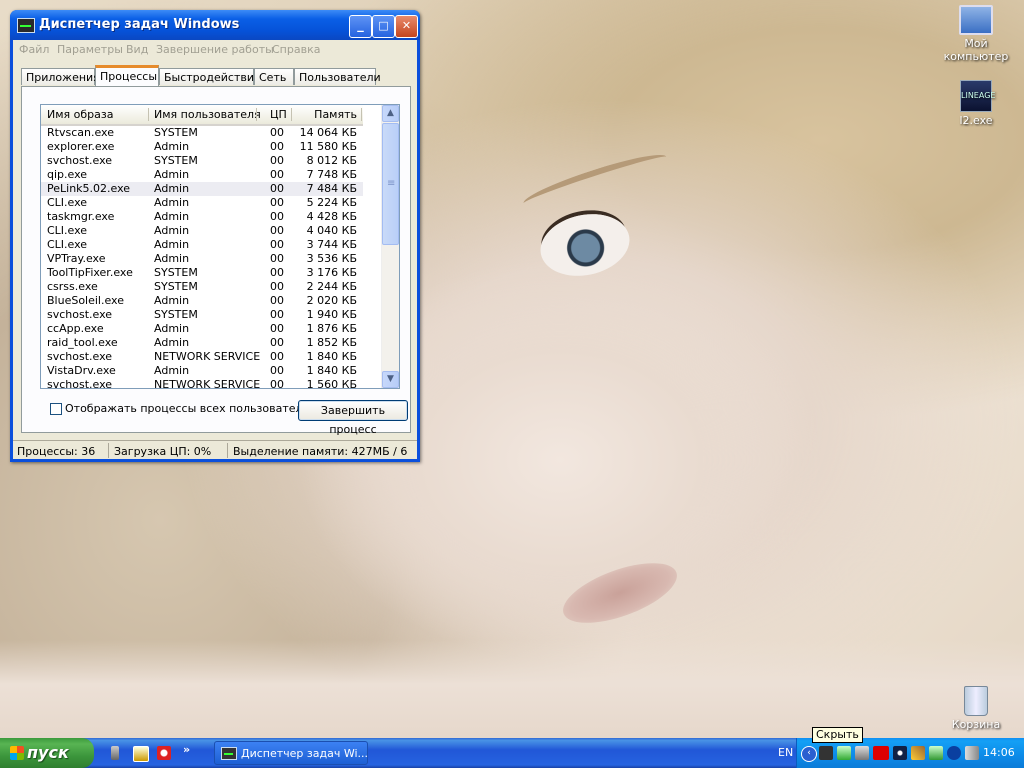  Describe the element at coordinates (936, 753) in the screenshot. I see `battery-icon` at that location.